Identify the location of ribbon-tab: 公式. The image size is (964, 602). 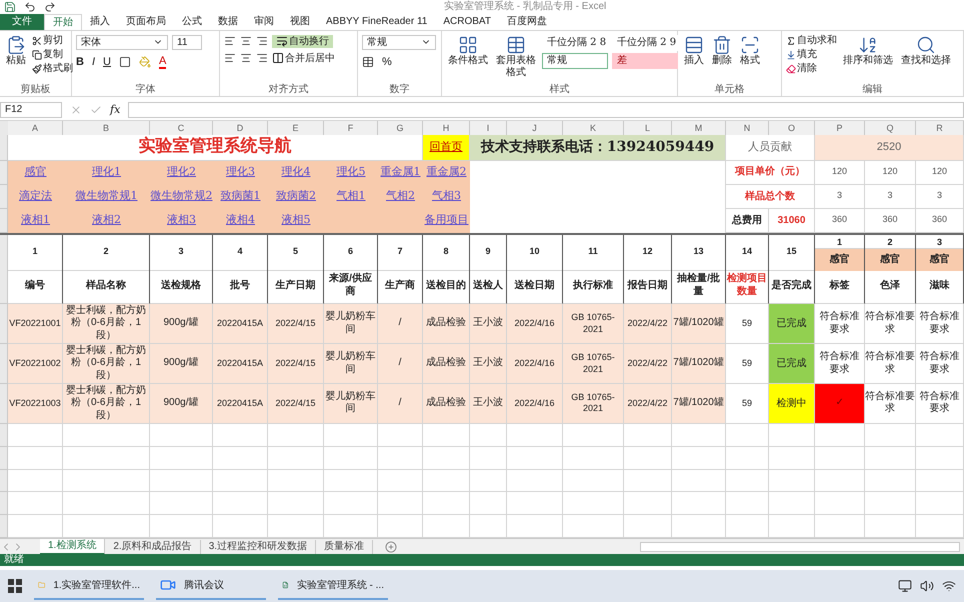
(192, 22).